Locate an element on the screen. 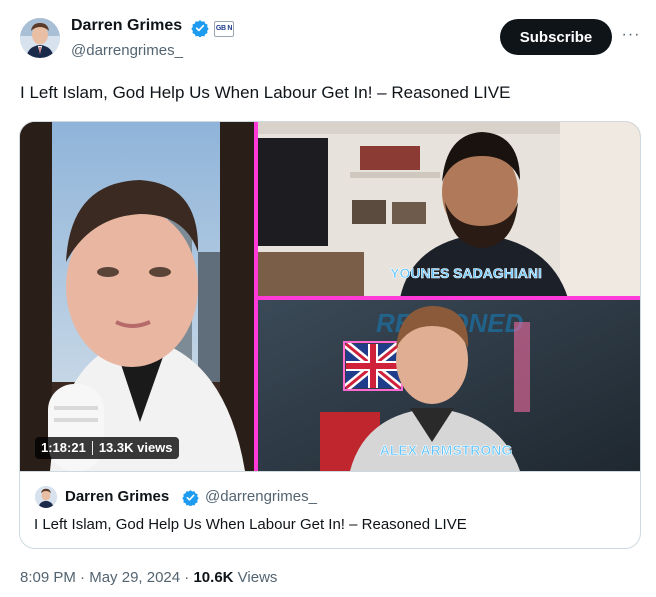 The width and height of the screenshot is (656, 597). video-views: 13.3K views is located at coordinates (135, 447).